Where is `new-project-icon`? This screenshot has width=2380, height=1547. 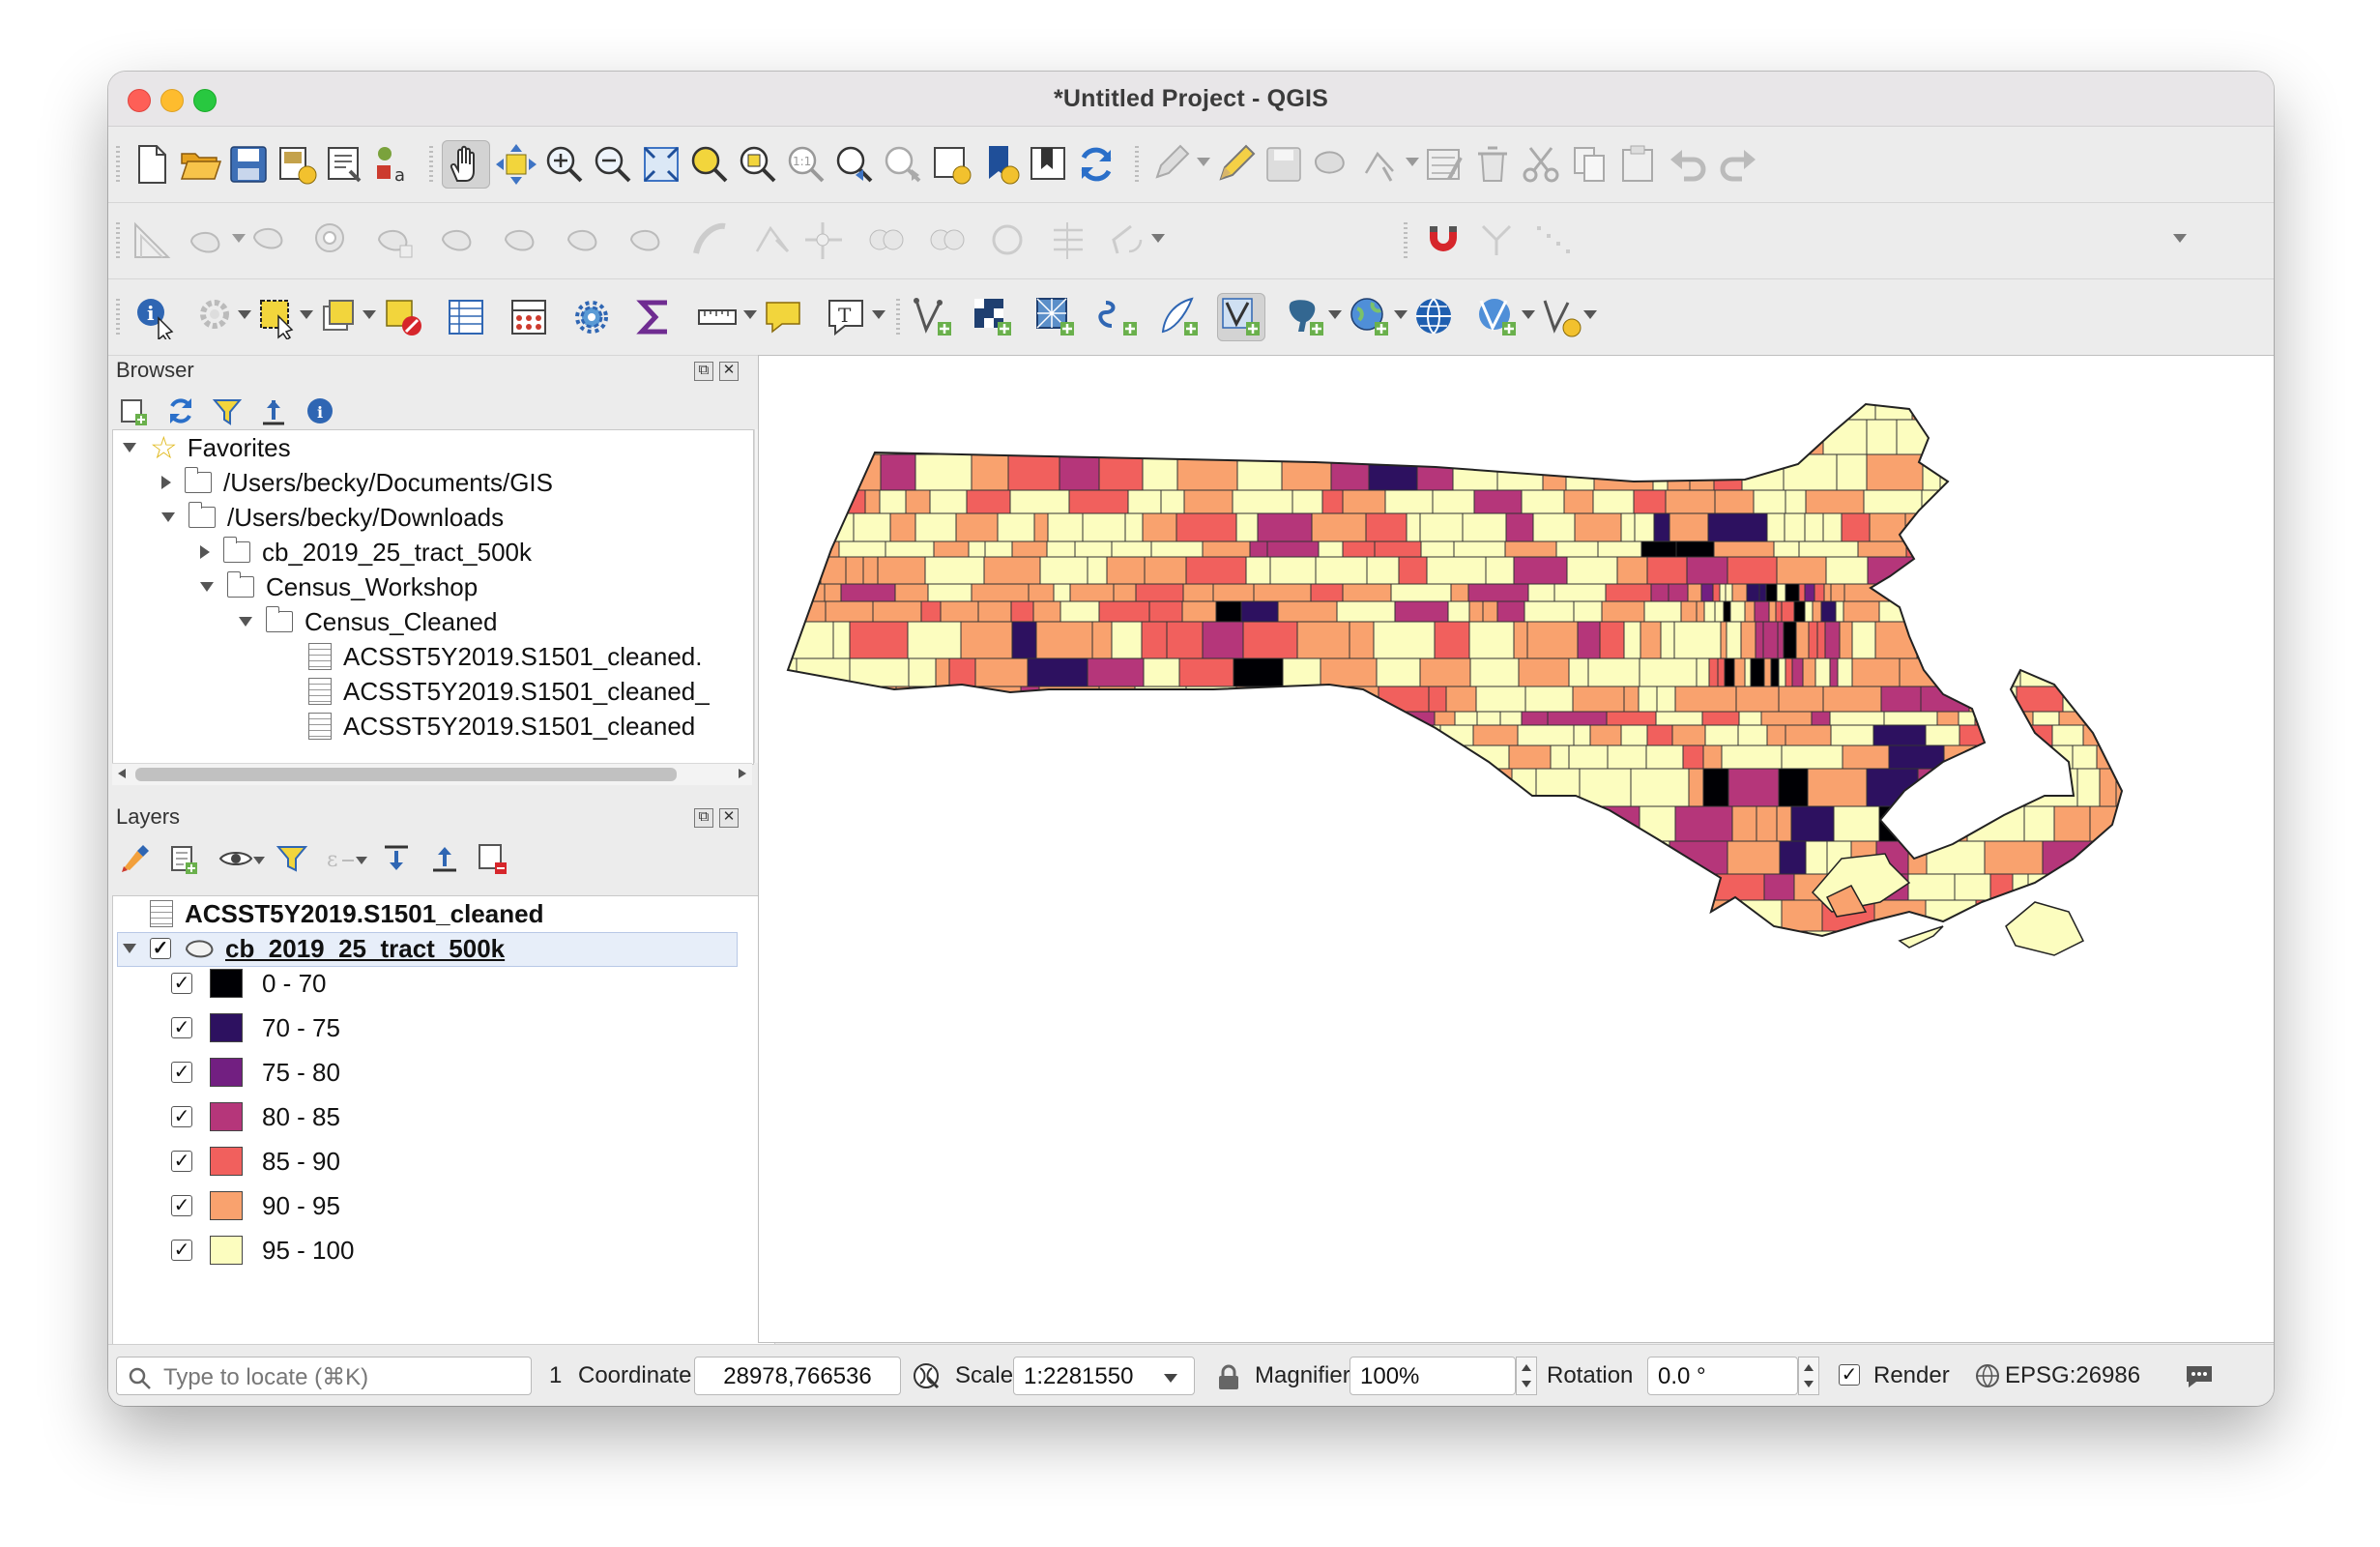
new-project-icon is located at coordinates (152, 165).